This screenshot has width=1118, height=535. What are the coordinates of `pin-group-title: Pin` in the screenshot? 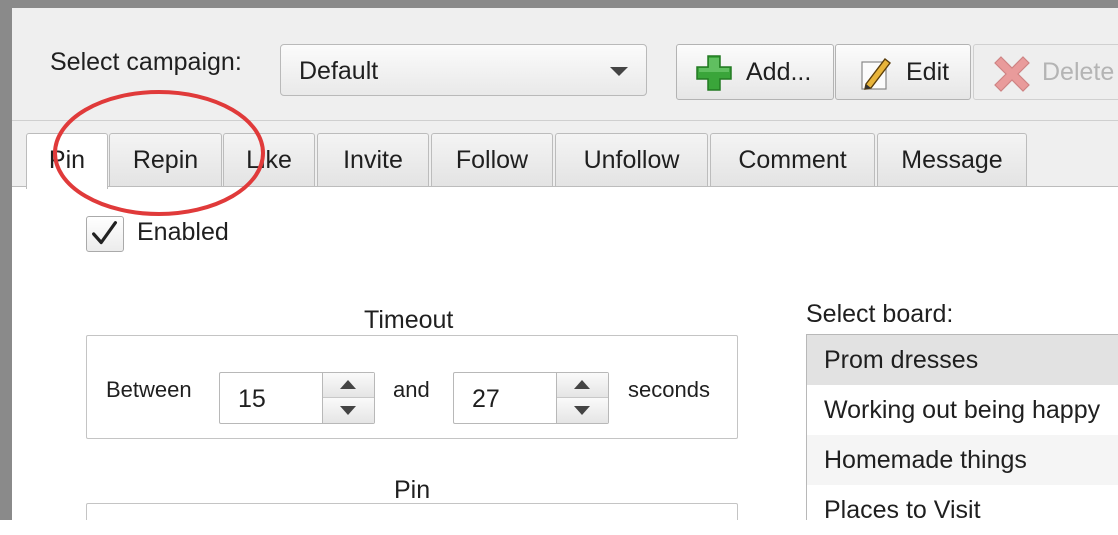 It's located at (412, 490).